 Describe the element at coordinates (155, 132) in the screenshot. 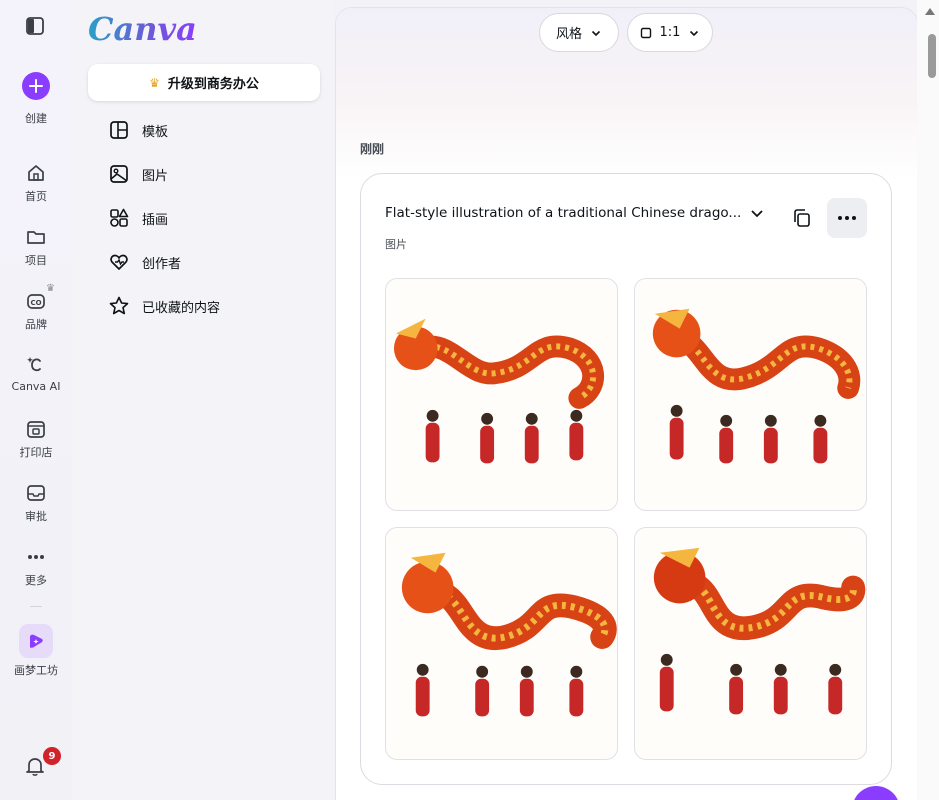

I see `nav-label: 模板` at that location.